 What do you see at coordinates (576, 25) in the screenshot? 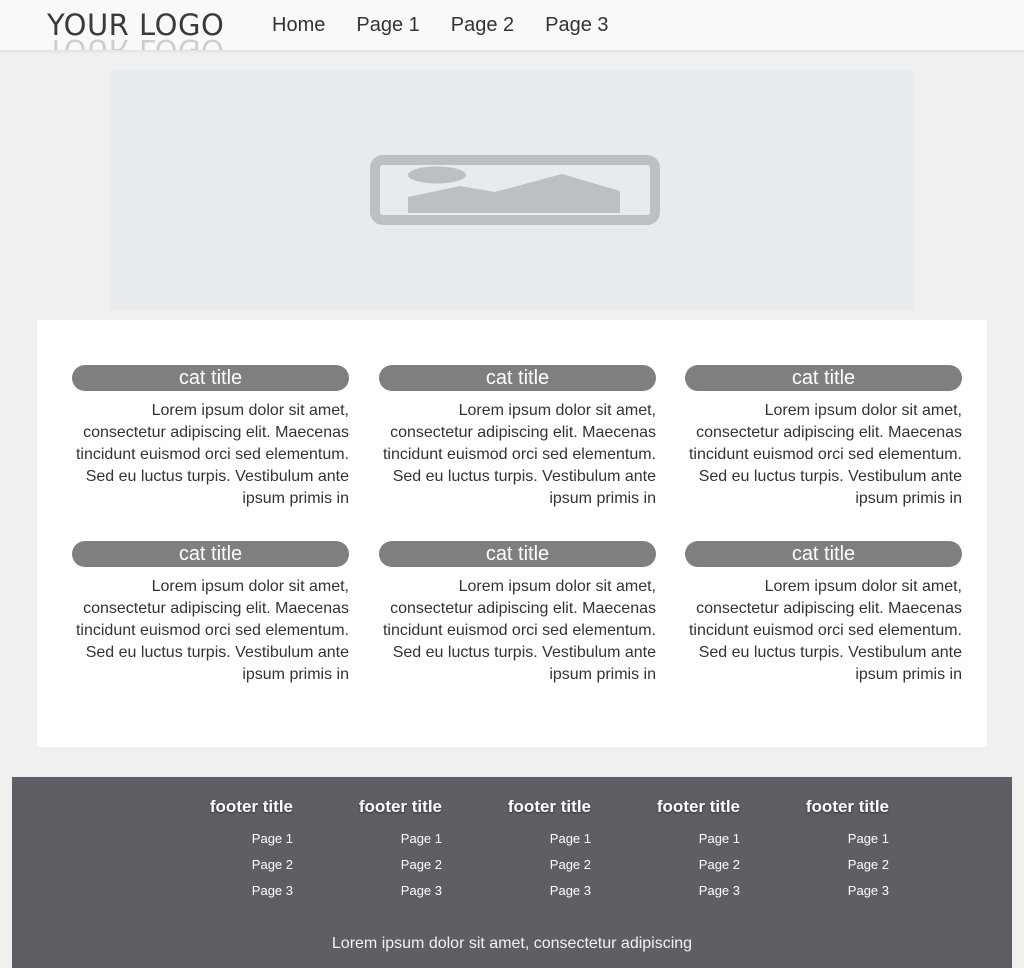
I see `nav-page-3: Page 3` at bounding box center [576, 25].